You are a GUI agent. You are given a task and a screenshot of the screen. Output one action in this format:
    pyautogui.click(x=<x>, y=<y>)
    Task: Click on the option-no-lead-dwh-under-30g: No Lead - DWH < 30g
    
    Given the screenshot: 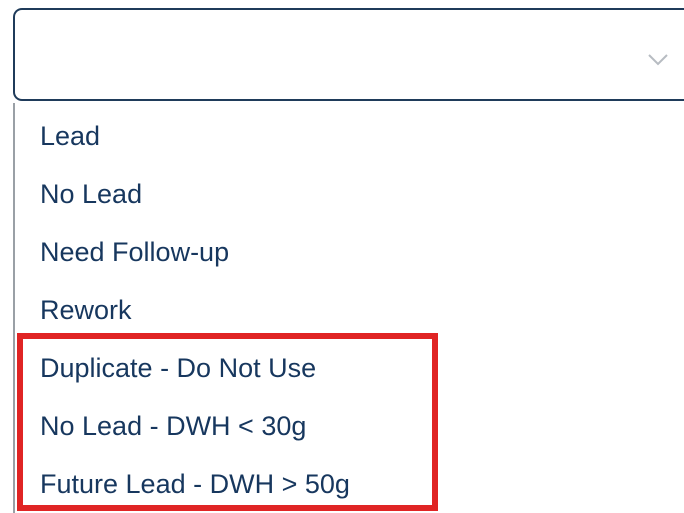 What is the action you would take?
    pyautogui.click(x=349, y=426)
    